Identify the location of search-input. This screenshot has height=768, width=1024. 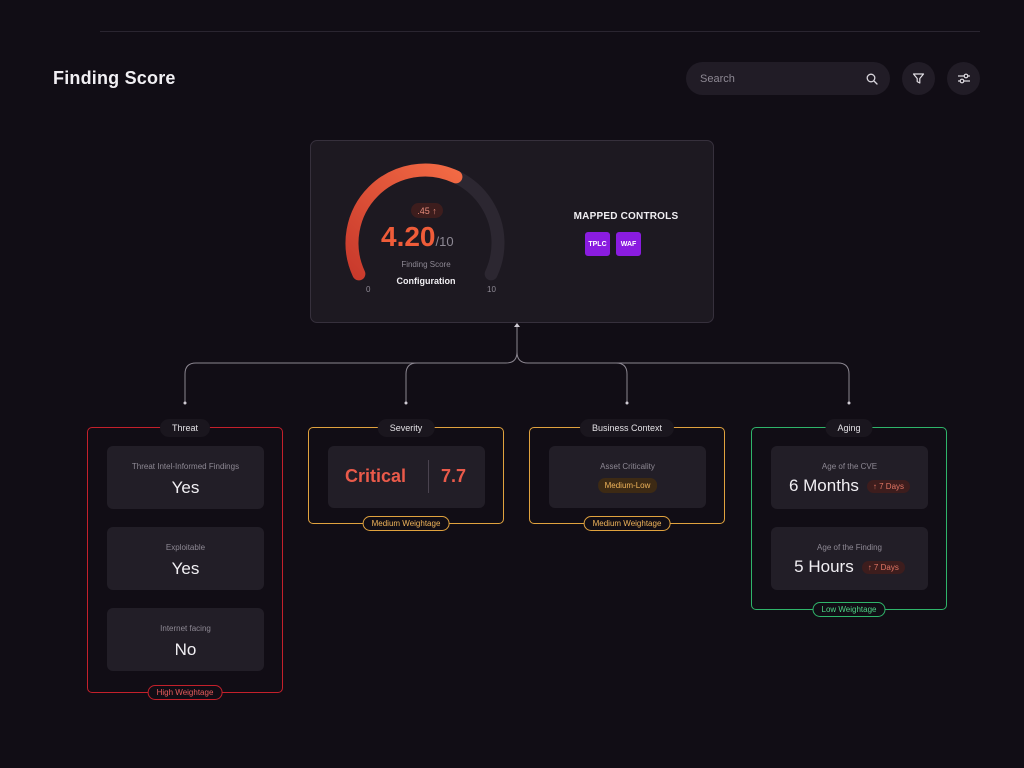
(783, 78).